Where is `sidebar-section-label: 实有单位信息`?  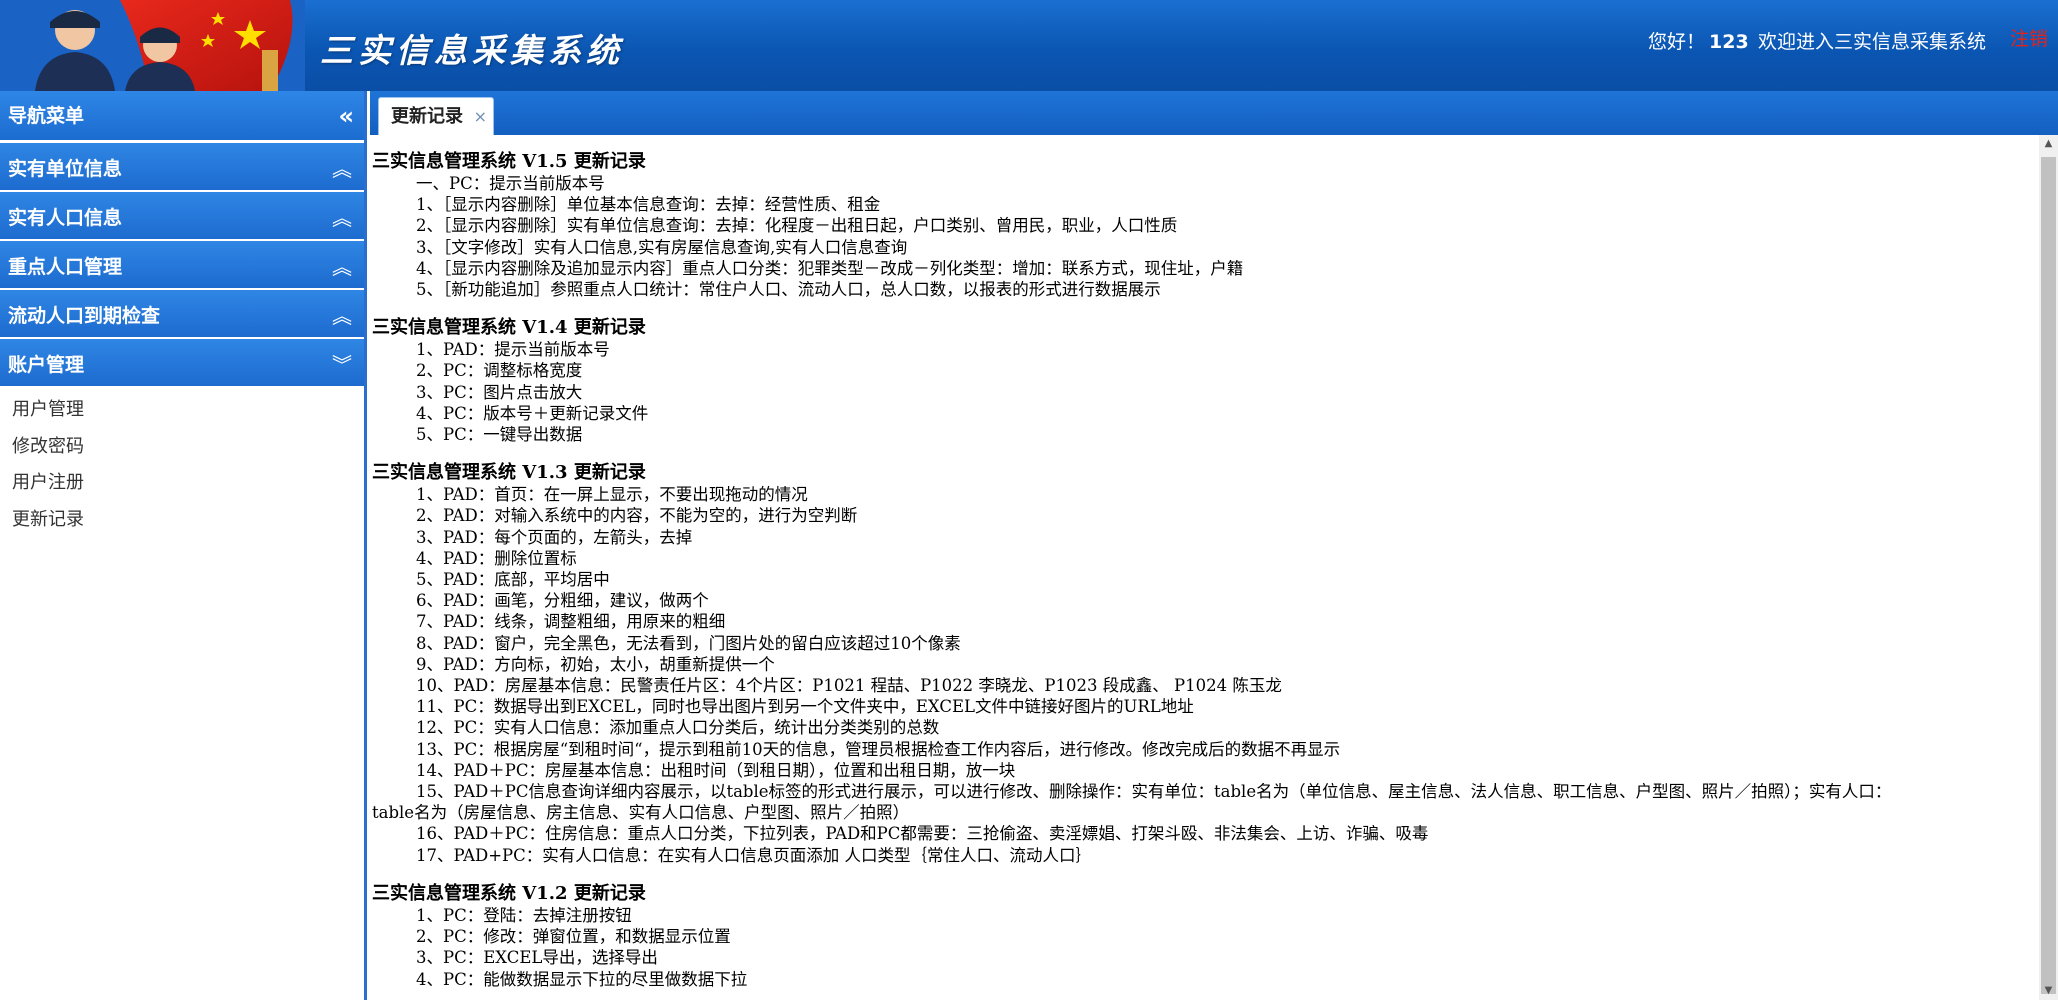
sidebar-section-label: 实有单位信息 is located at coordinates (65, 169).